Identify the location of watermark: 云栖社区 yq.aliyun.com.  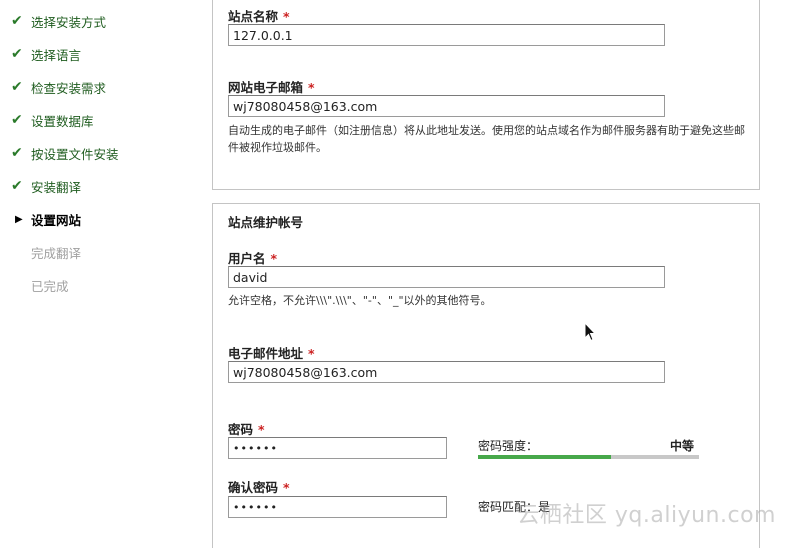
(646, 515).